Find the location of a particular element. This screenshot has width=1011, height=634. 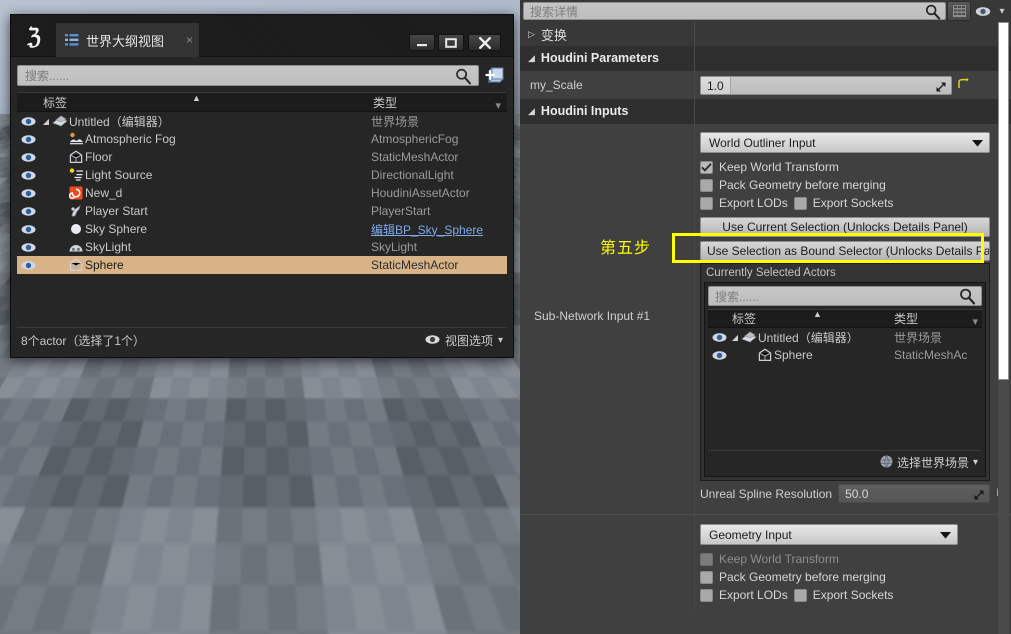

grid-view-icon is located at coordinates (959, 11).